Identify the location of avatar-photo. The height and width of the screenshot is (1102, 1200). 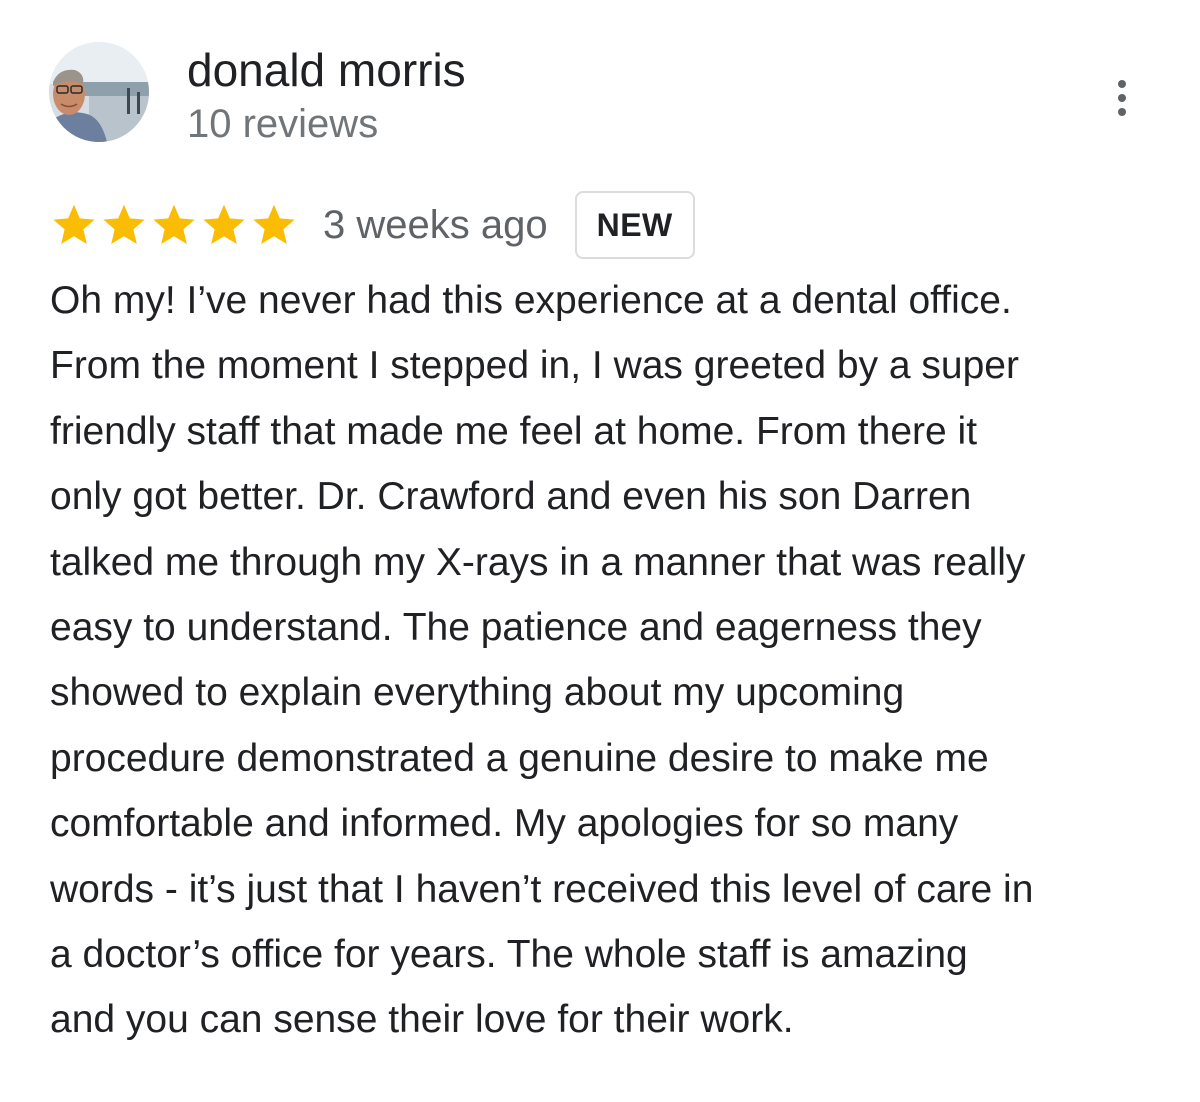
(99, 92).